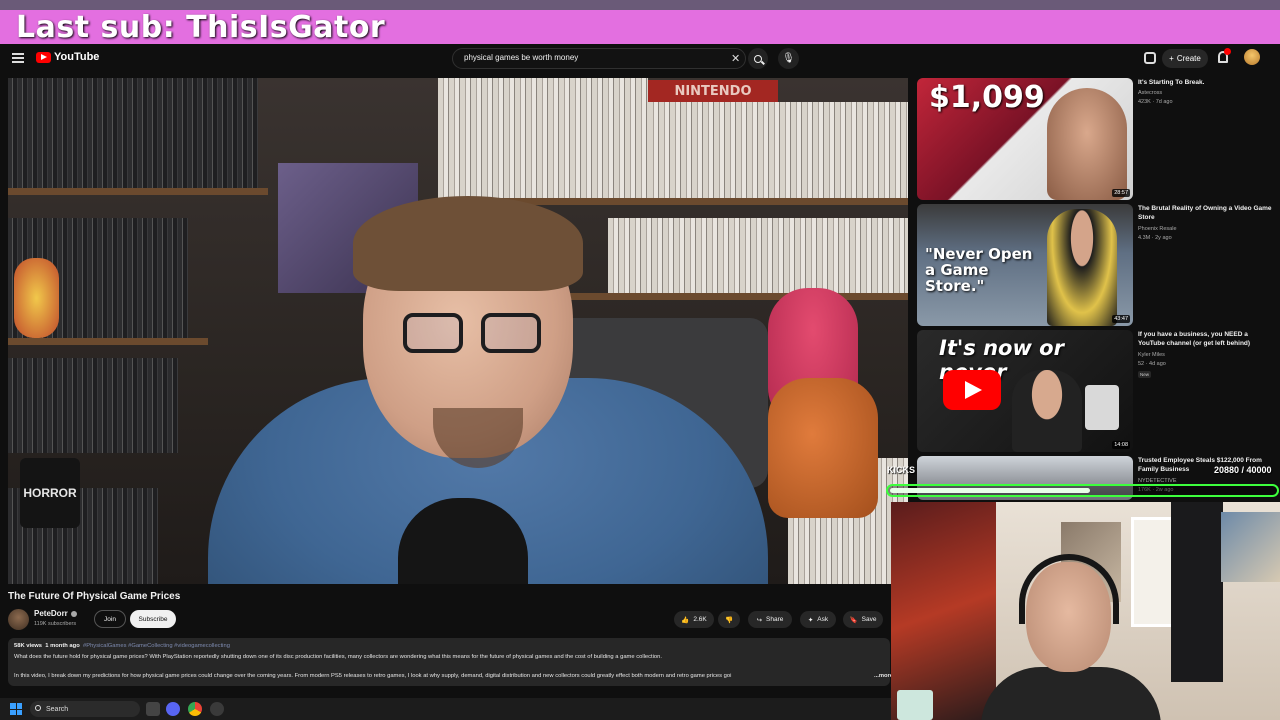 Image resolution: width=1280 pixels, height=720 pixels. Describe the element at coordinates (38, 708) in the screenshot. I see `search-icon` at that location.